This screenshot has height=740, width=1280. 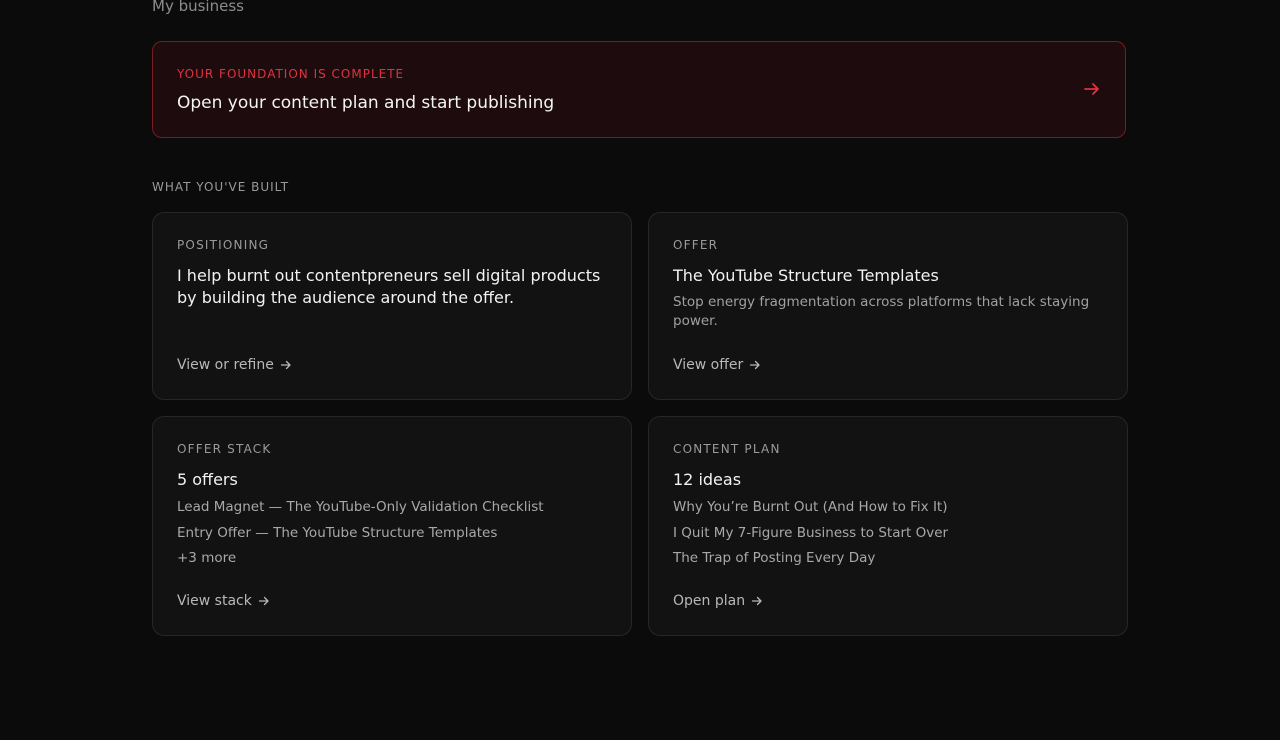 I want to click on view-stack-link: View stack, so click(x=223, y=601).